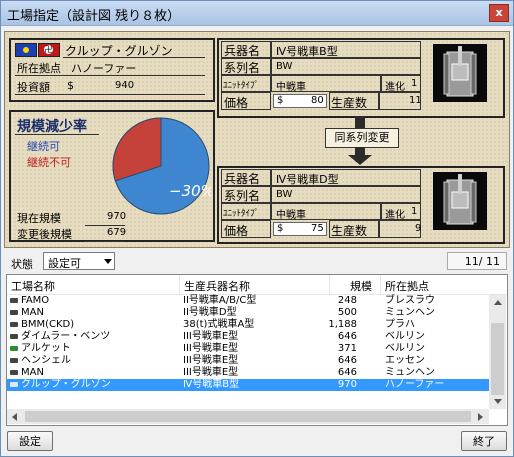 This screenshot has width=514, height=457. Describe the element at coordinates (291, 215) in the screenshot. I see `weapon-bottom-unit: 中戦車` at that location.